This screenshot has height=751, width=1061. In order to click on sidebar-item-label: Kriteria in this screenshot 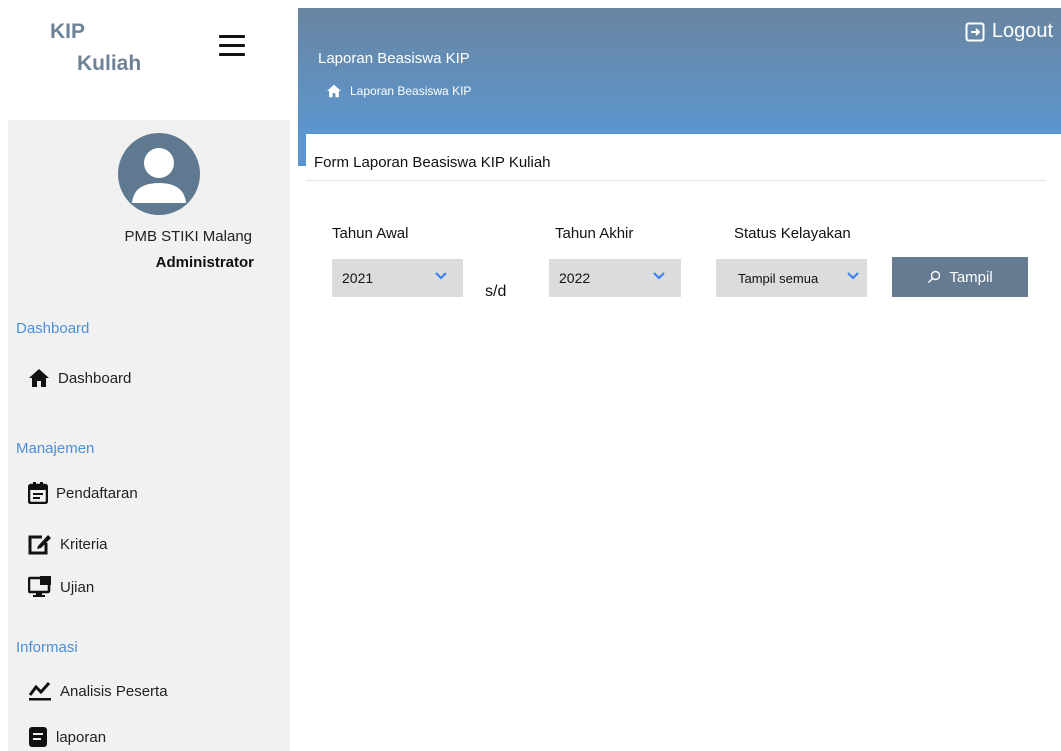, I will do `click(84, 544)`.